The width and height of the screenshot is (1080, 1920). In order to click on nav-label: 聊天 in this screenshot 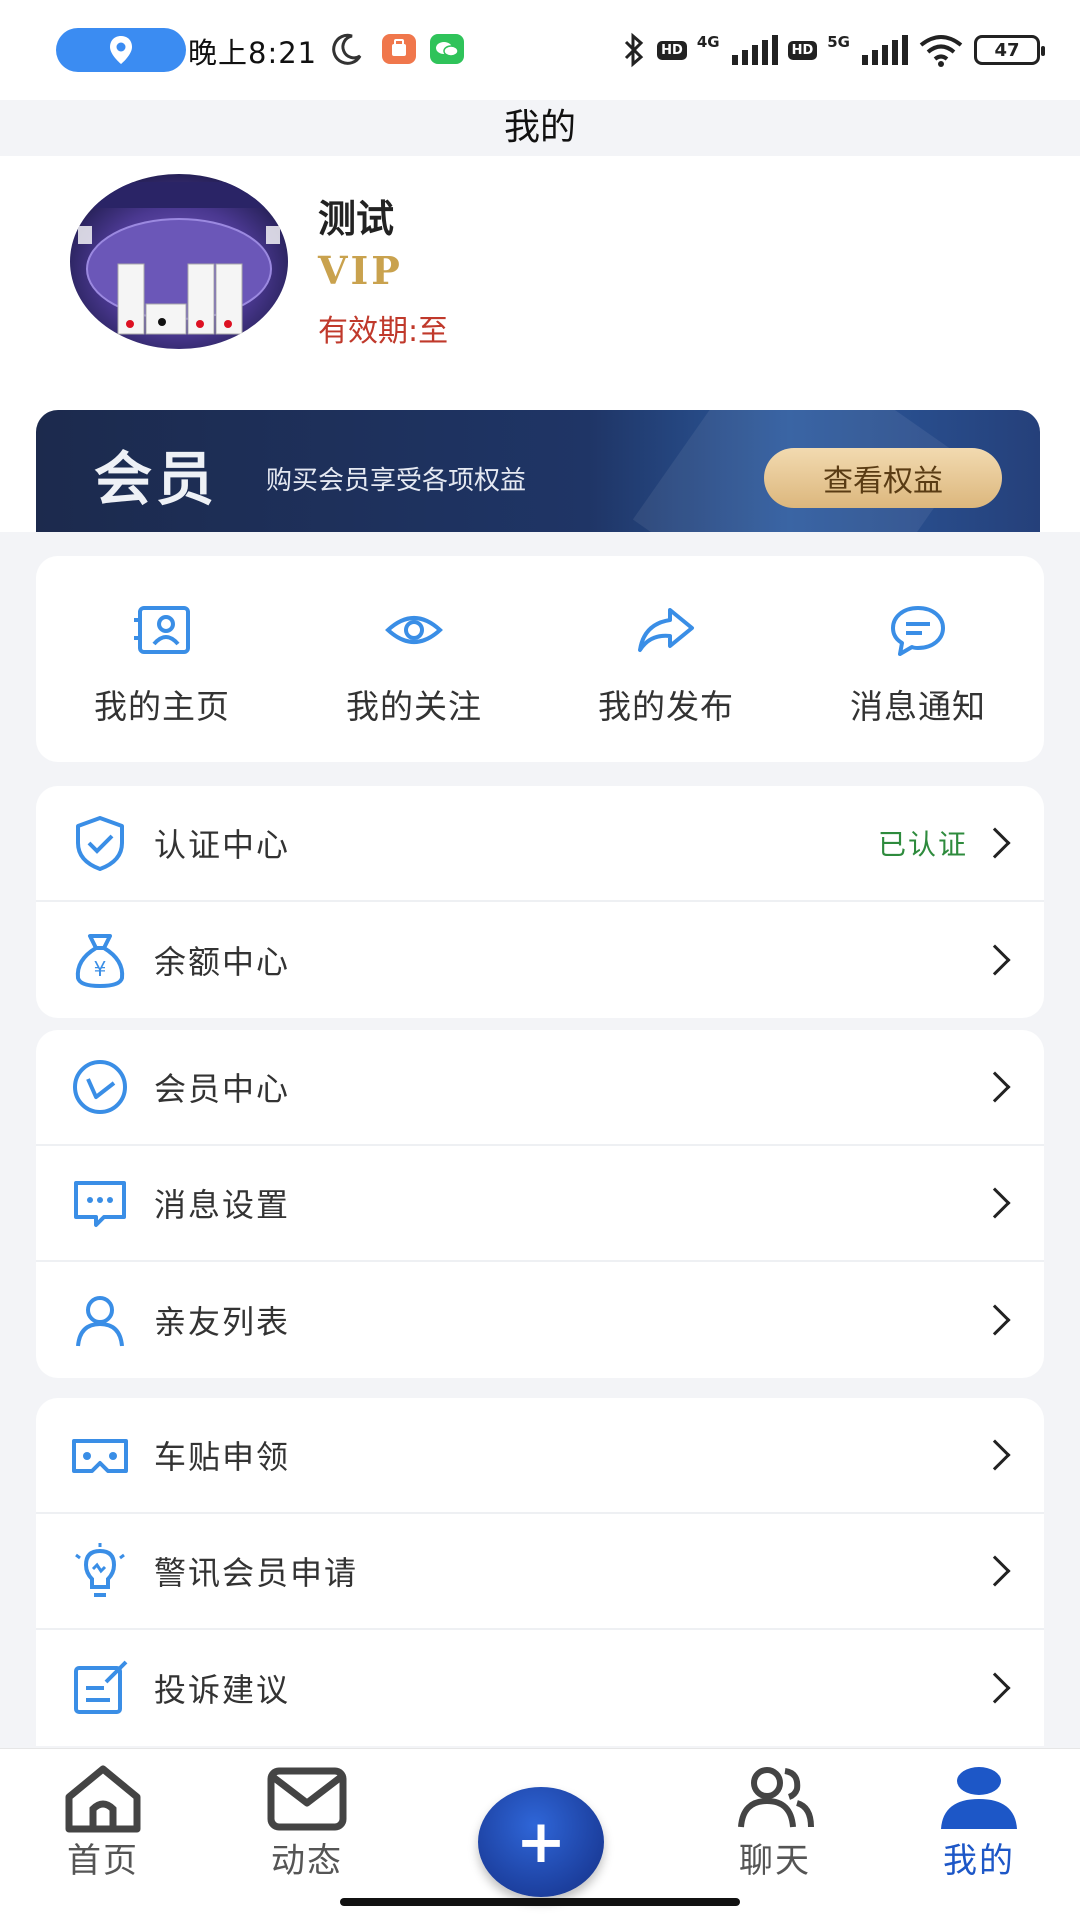, I will do `click(775, 1861)`.